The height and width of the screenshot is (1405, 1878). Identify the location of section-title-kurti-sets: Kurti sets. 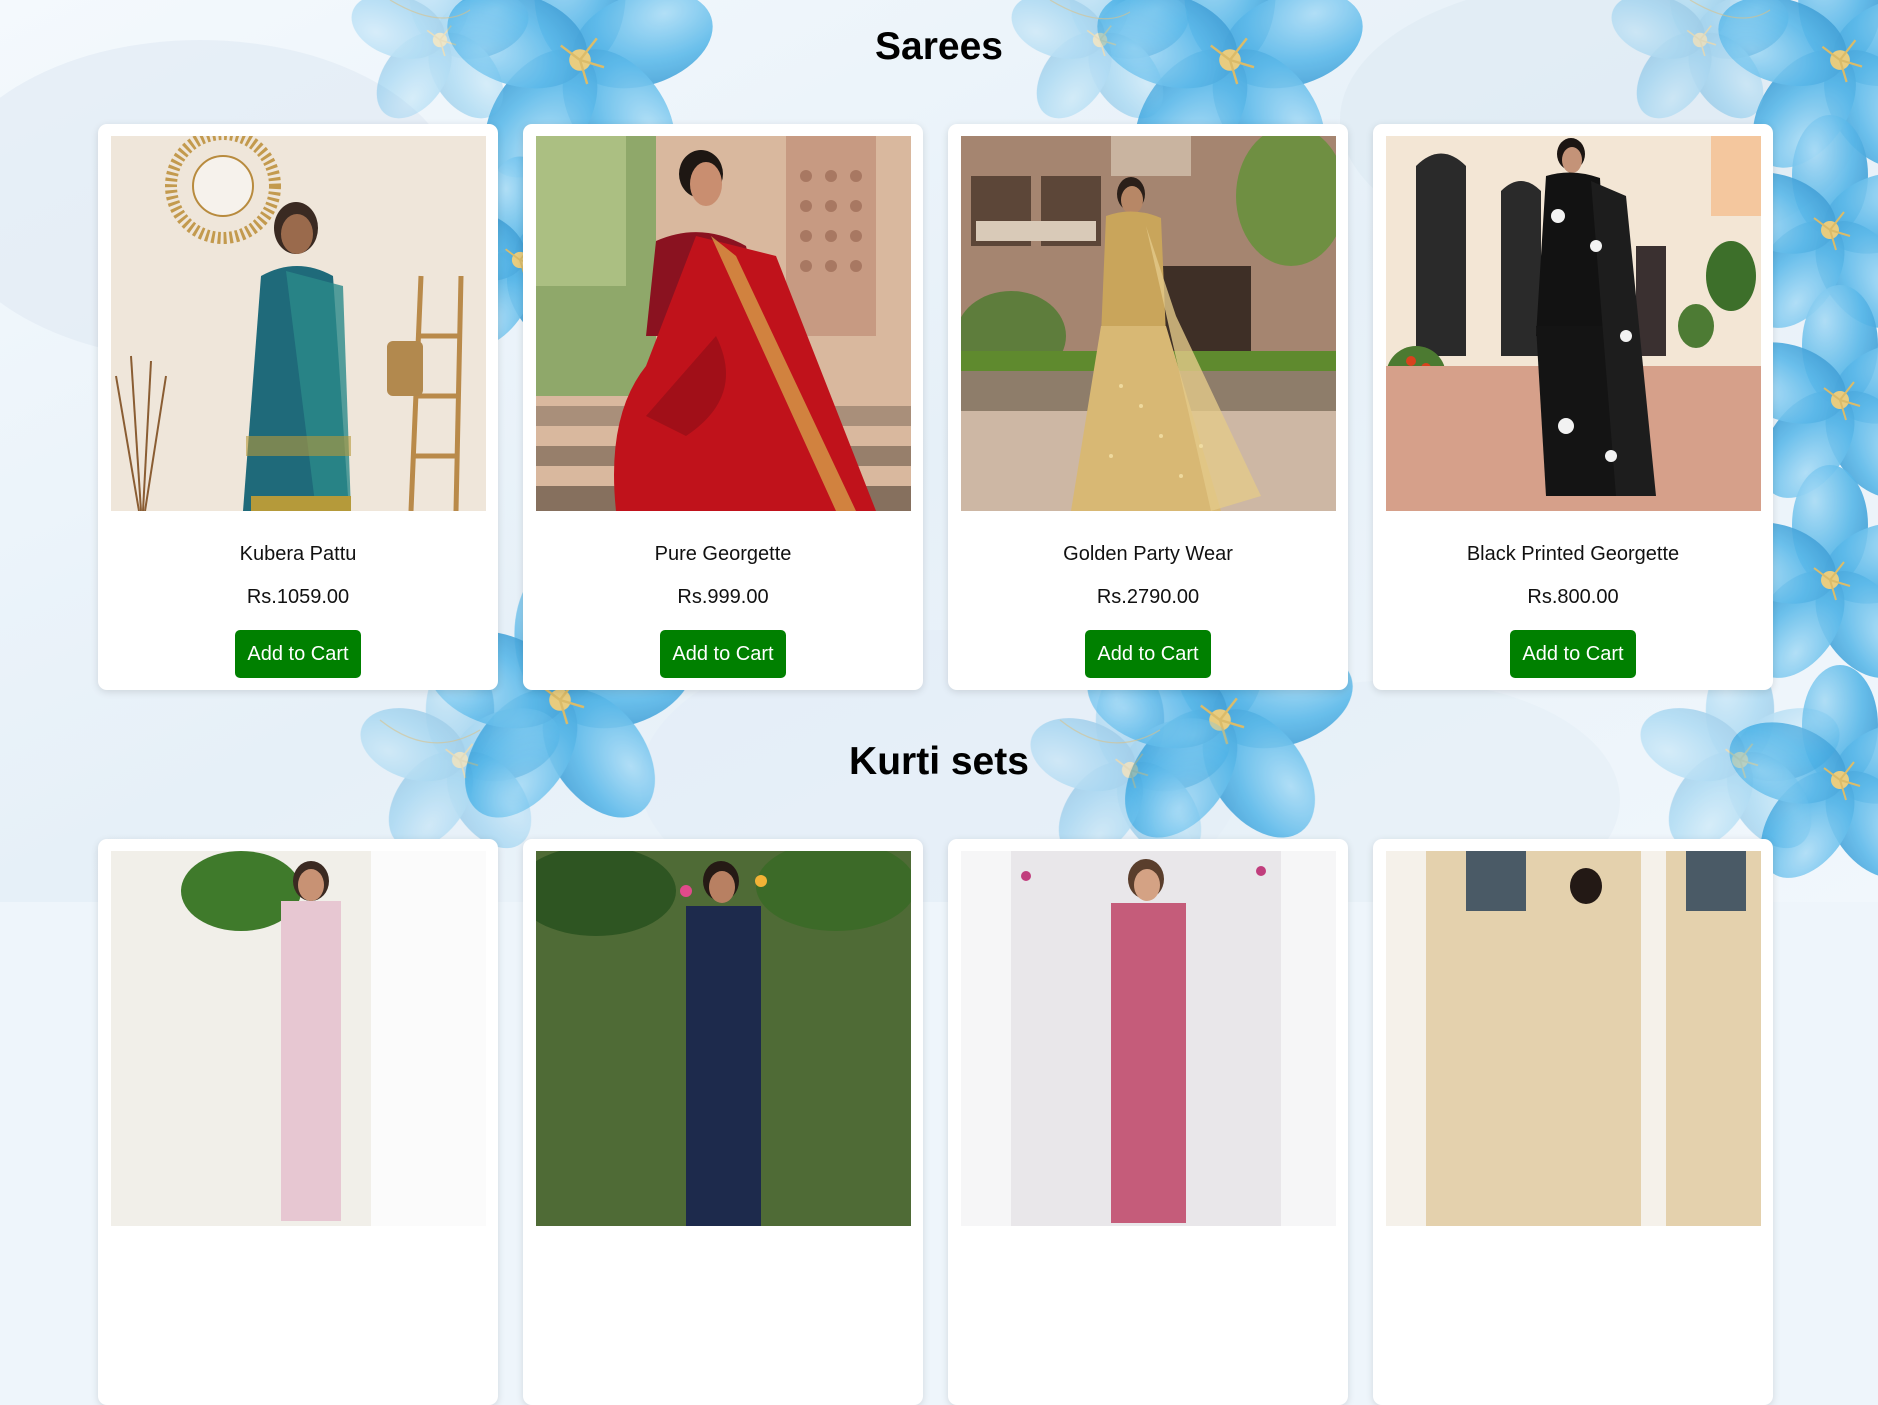
(939, 761).